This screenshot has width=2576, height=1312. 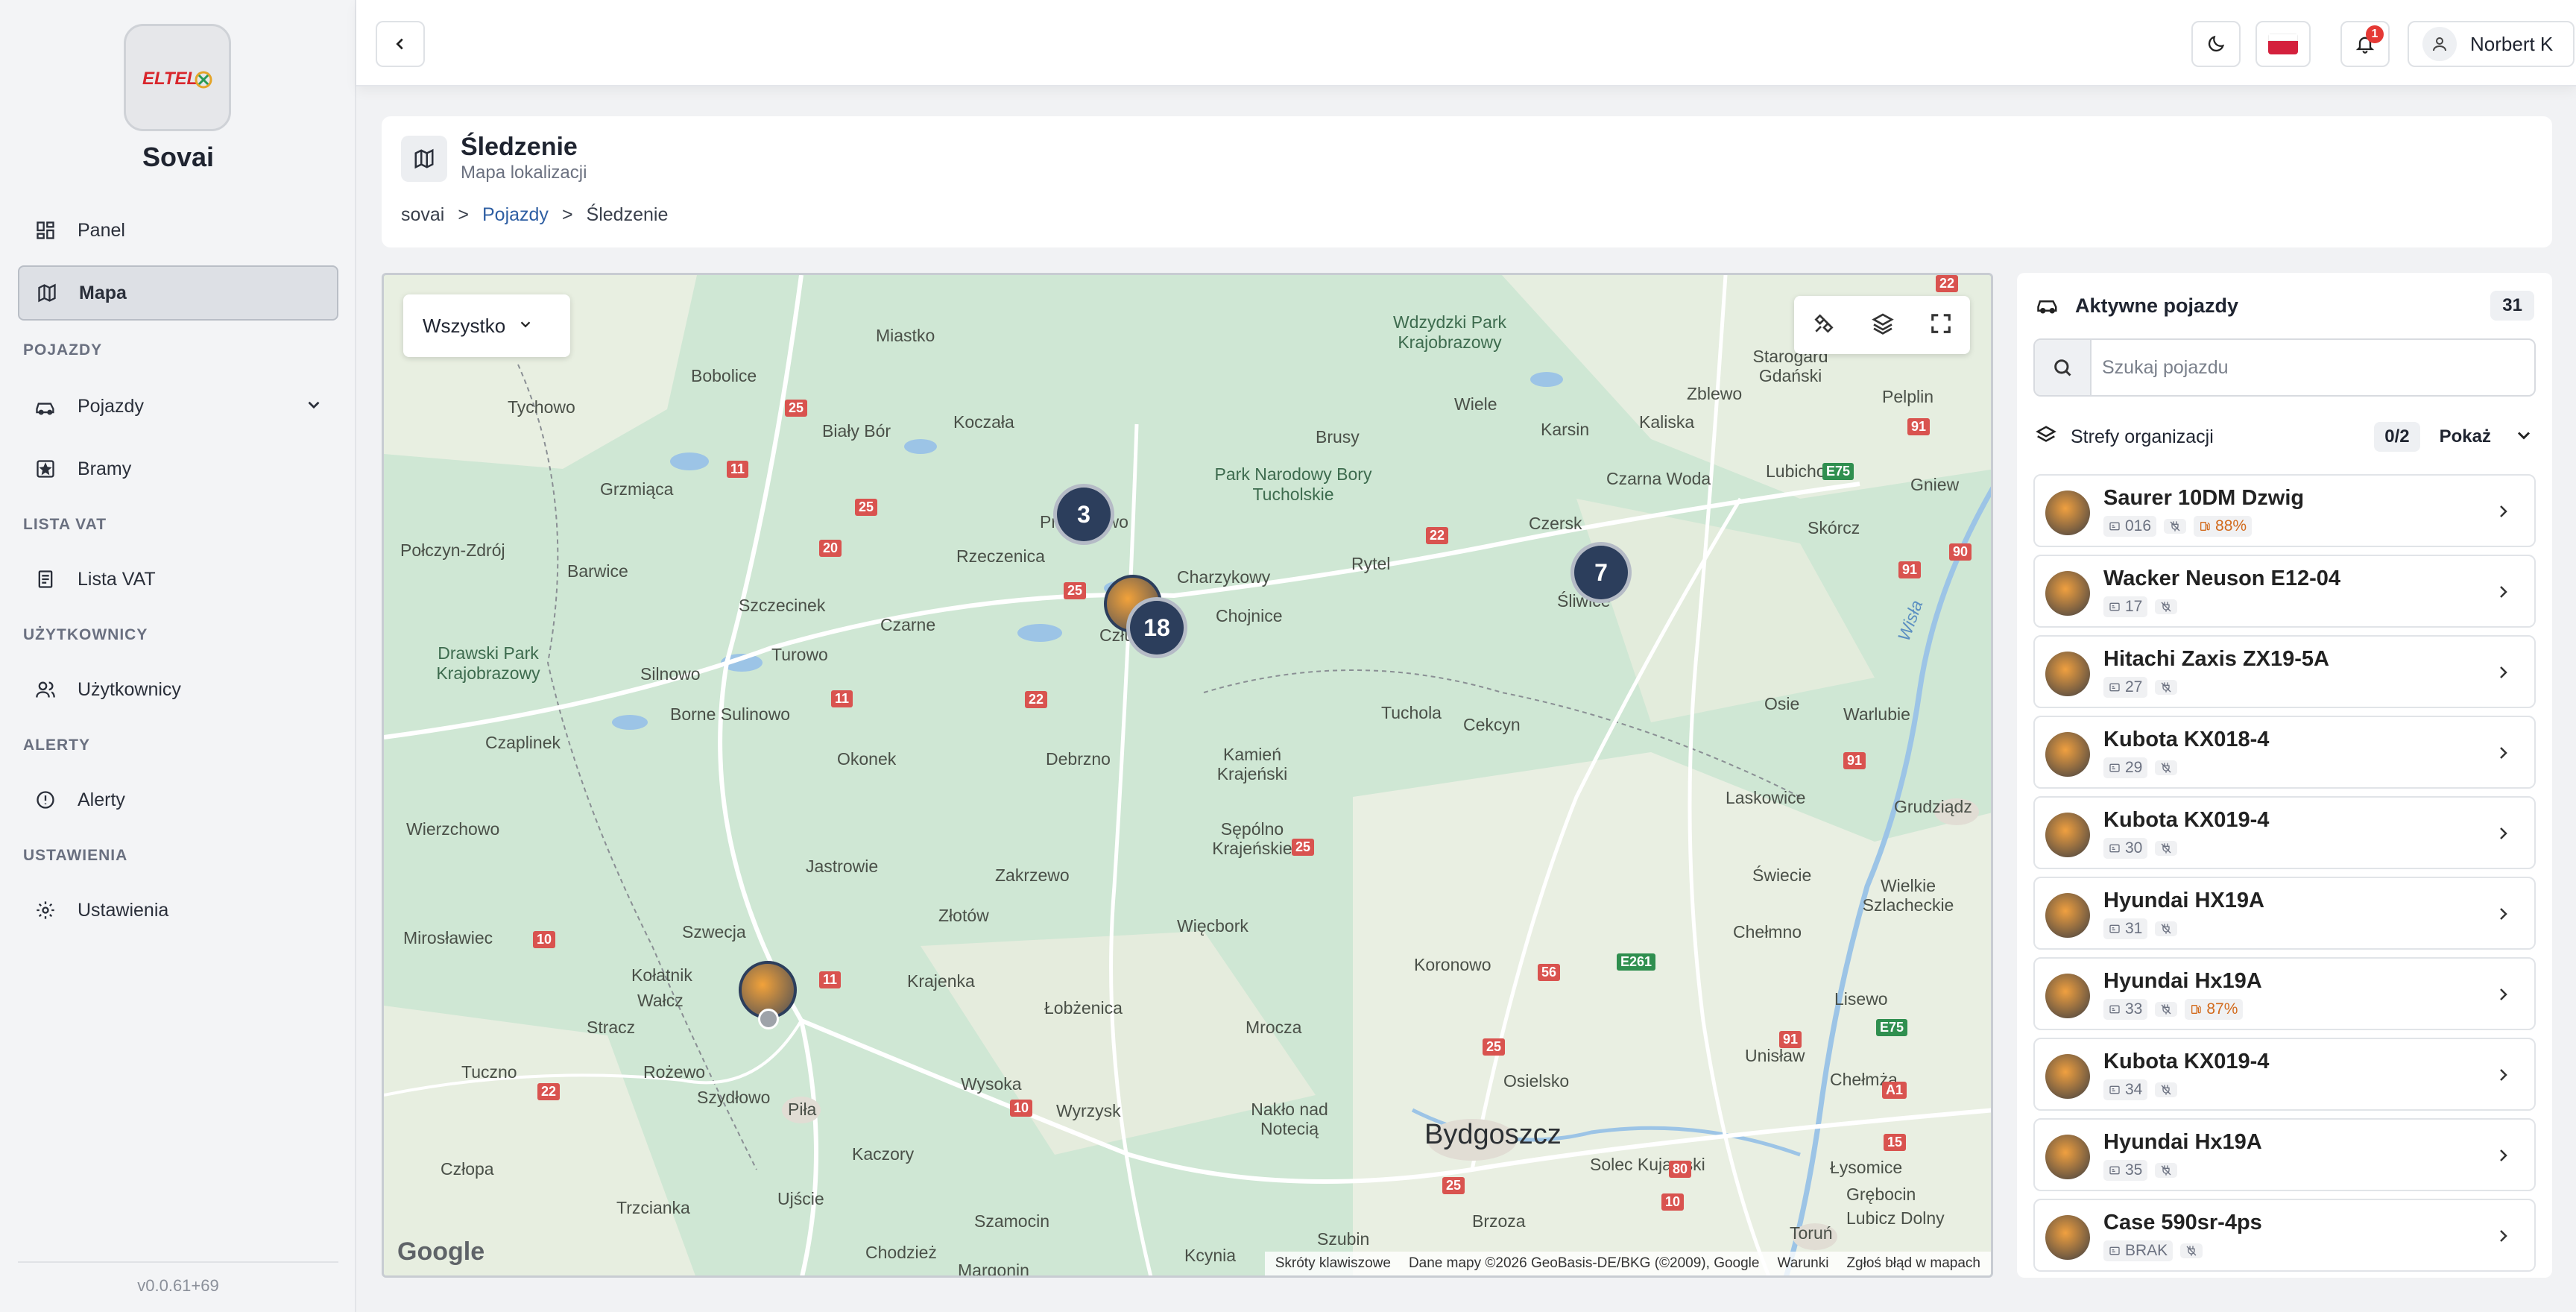 What do you see at coordinates (178, 293) in the screenshot?
I see `sidebar-item-mapa: Mapa` at bounding box center [178, 293].